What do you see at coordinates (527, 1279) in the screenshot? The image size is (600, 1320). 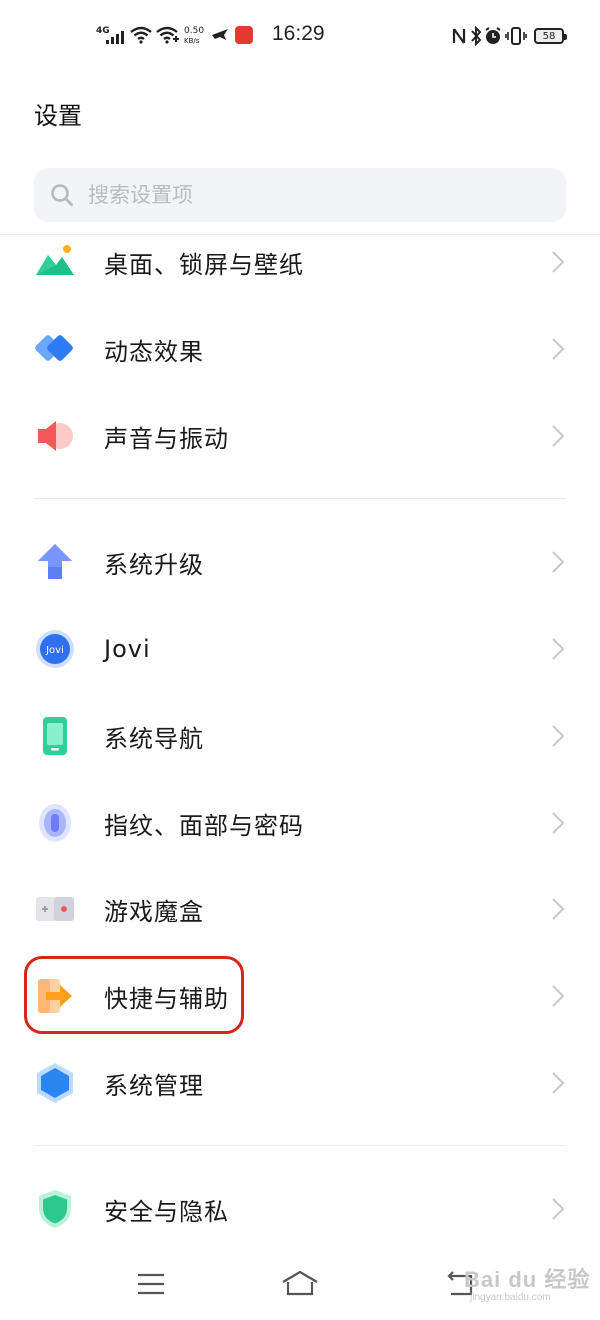 I see `watermark: Bai du 经验` at bounding box center [527, 1279].